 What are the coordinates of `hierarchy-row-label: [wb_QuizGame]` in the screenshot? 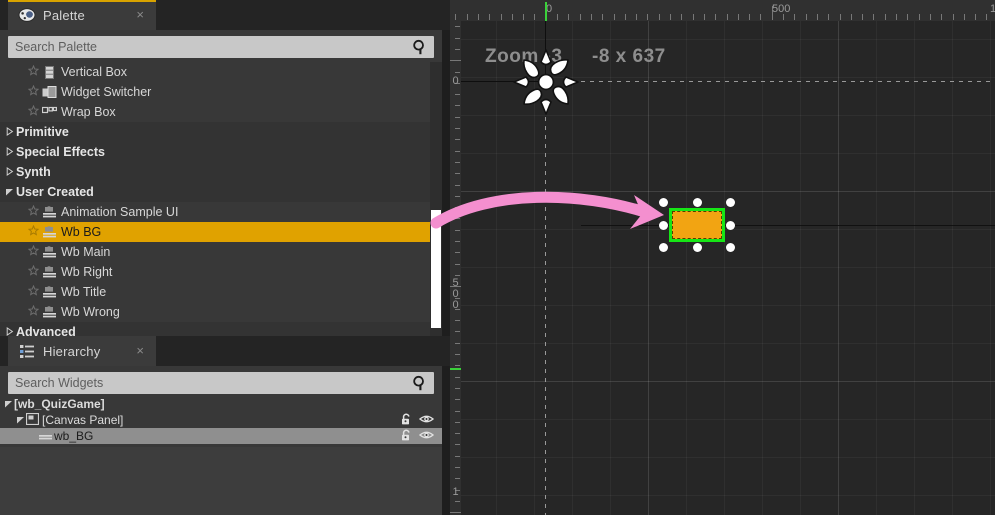 It's located at (59, 404).